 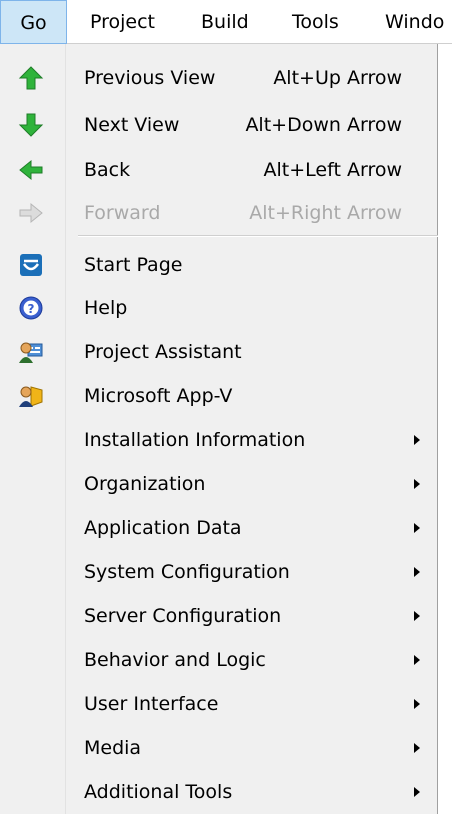 What do you see at coordinates (106, 308) in the screenshot?
I see `menu-item-label: Help` at bounding box center [106, 308].